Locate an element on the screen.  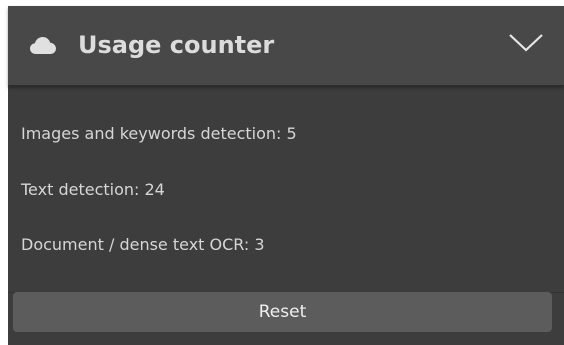
panel-title: Usage counter is located at coordinates (176, 45).